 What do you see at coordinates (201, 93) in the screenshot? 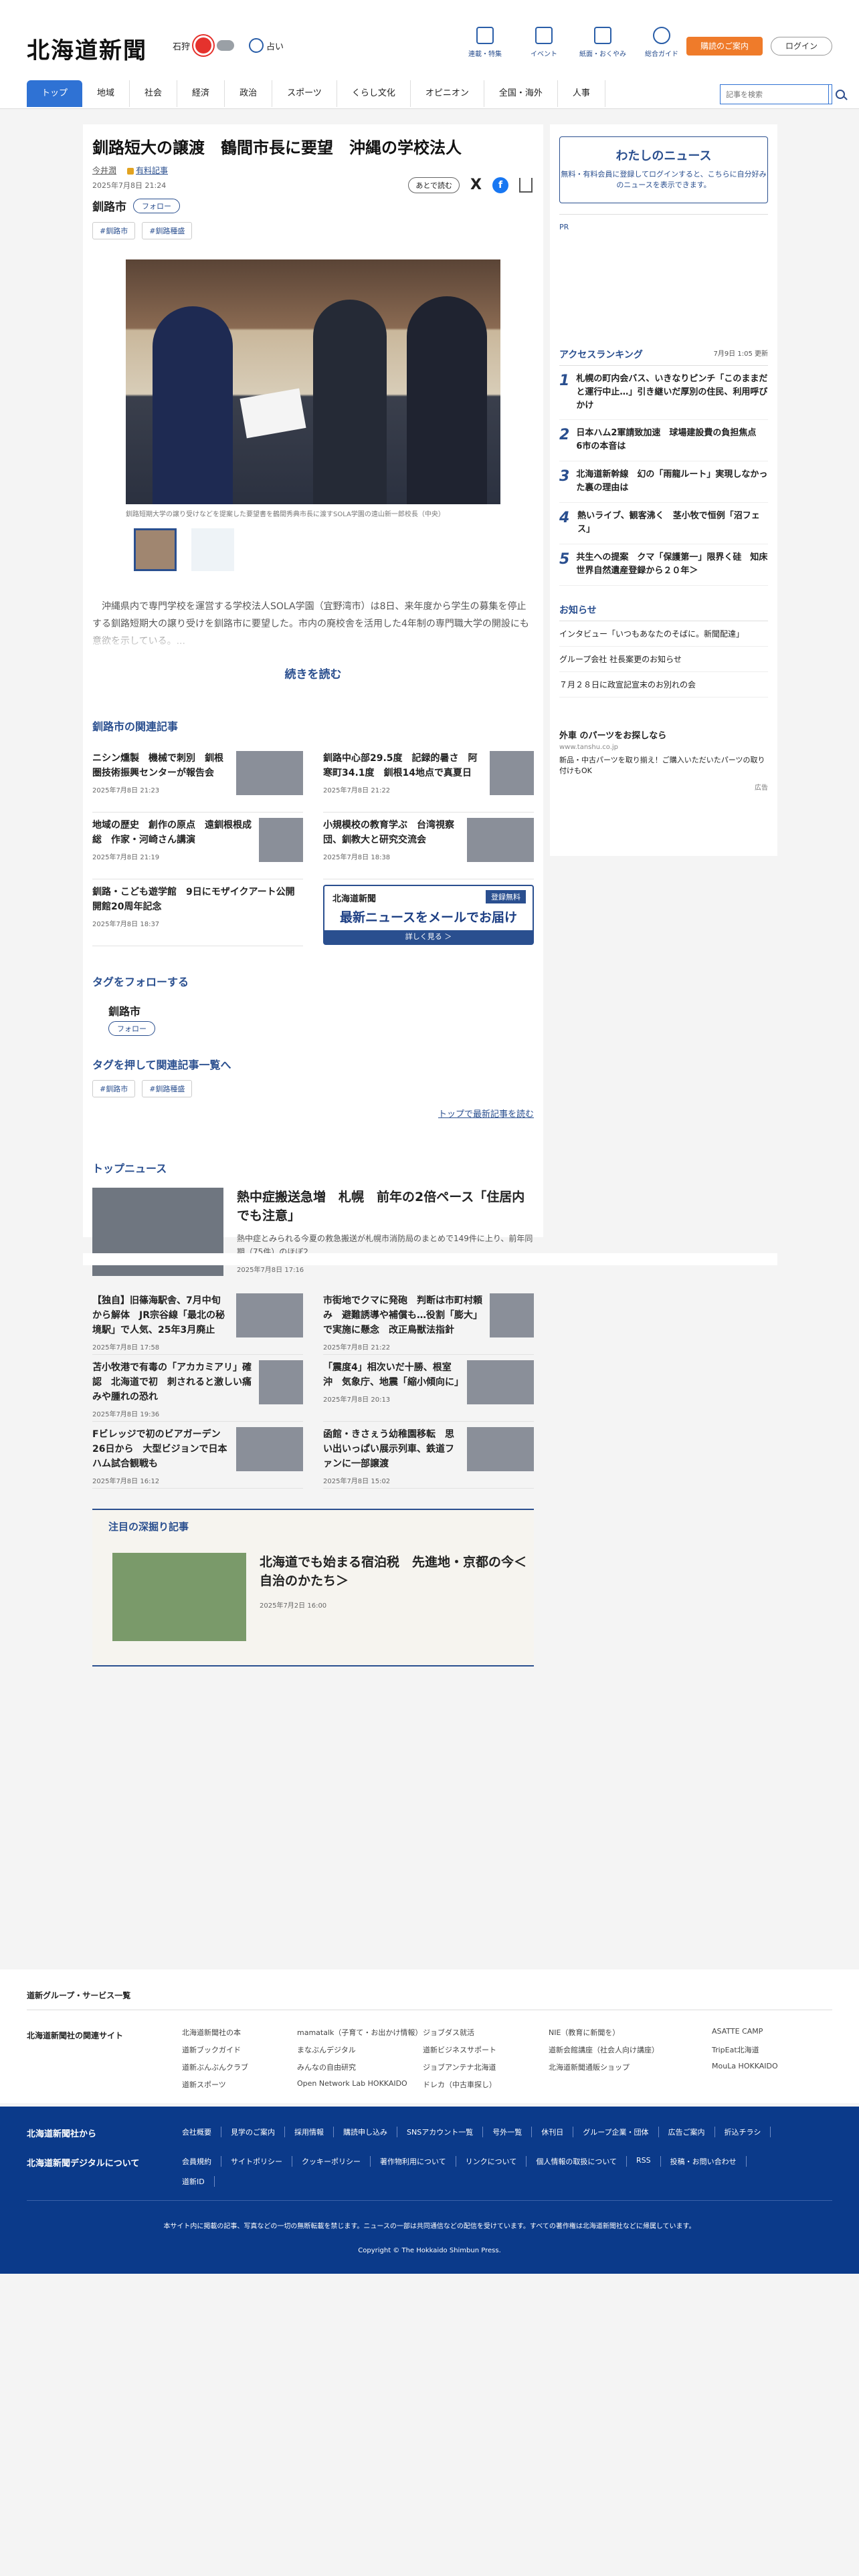
I see `gnav-economy: 経済` at bounding box center [201, 93].